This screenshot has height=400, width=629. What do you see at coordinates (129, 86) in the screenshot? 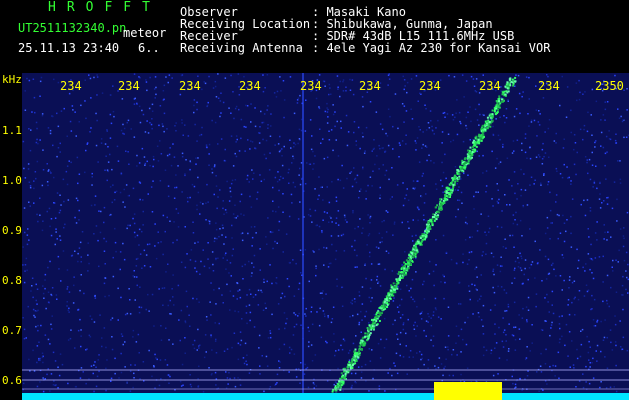
I see `time-tick-2: 234` at bounding box center [129, 86].